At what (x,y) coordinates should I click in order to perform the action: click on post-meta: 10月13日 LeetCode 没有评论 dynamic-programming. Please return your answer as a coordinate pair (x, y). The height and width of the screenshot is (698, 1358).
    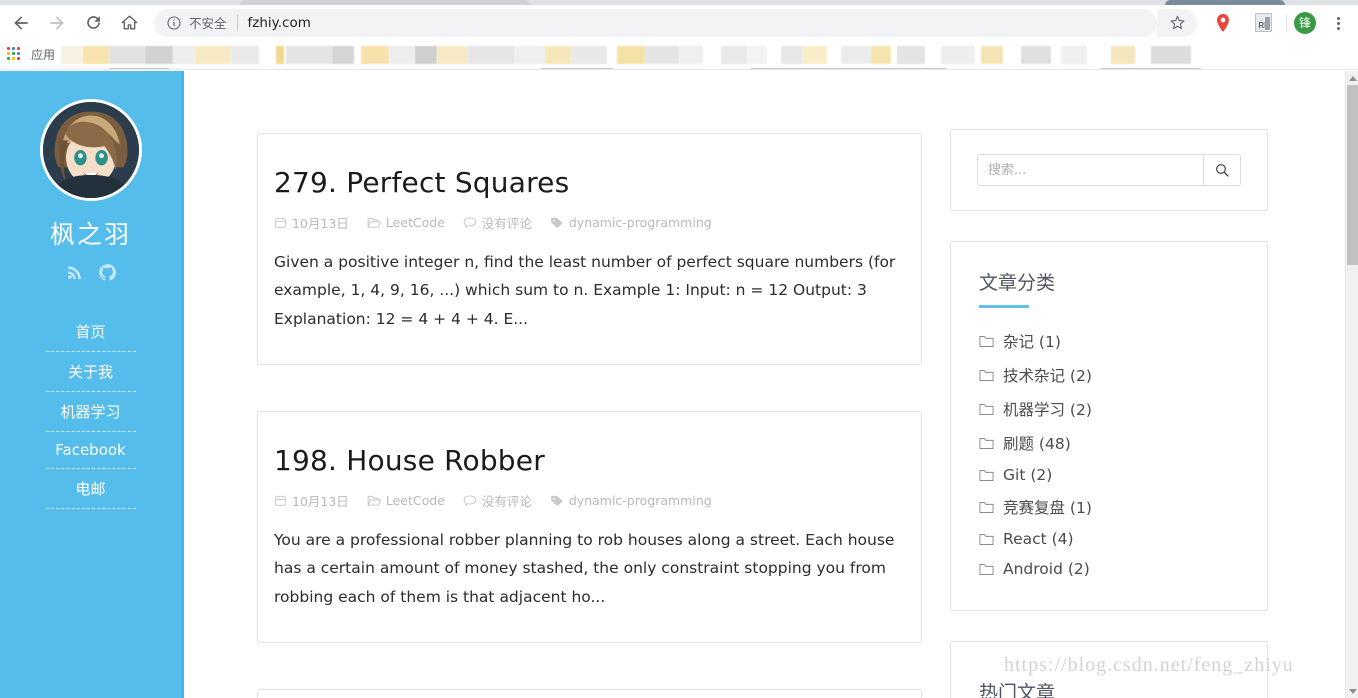
    Looking at the image, I should click on (589, 222).